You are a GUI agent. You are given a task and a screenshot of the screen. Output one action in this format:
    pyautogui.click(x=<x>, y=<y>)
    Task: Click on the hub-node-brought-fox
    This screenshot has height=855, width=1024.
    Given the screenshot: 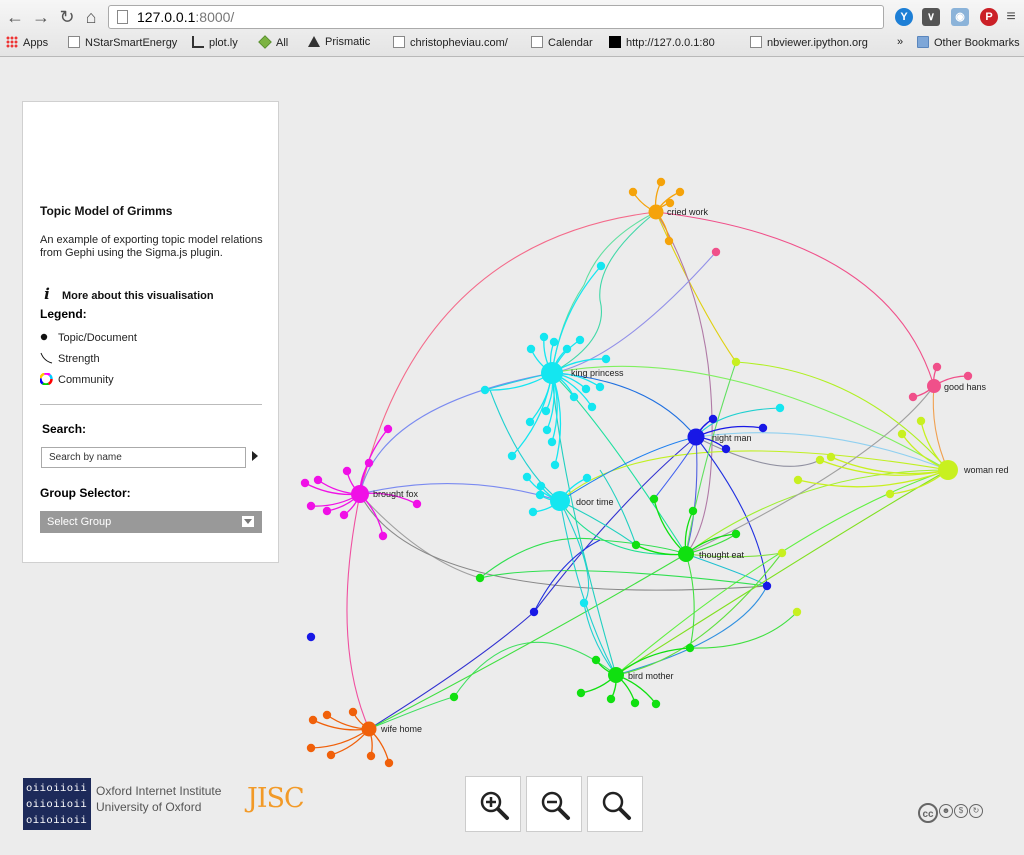 What is the action you would take?
    pyautogui.click(x=360, y=494)
    